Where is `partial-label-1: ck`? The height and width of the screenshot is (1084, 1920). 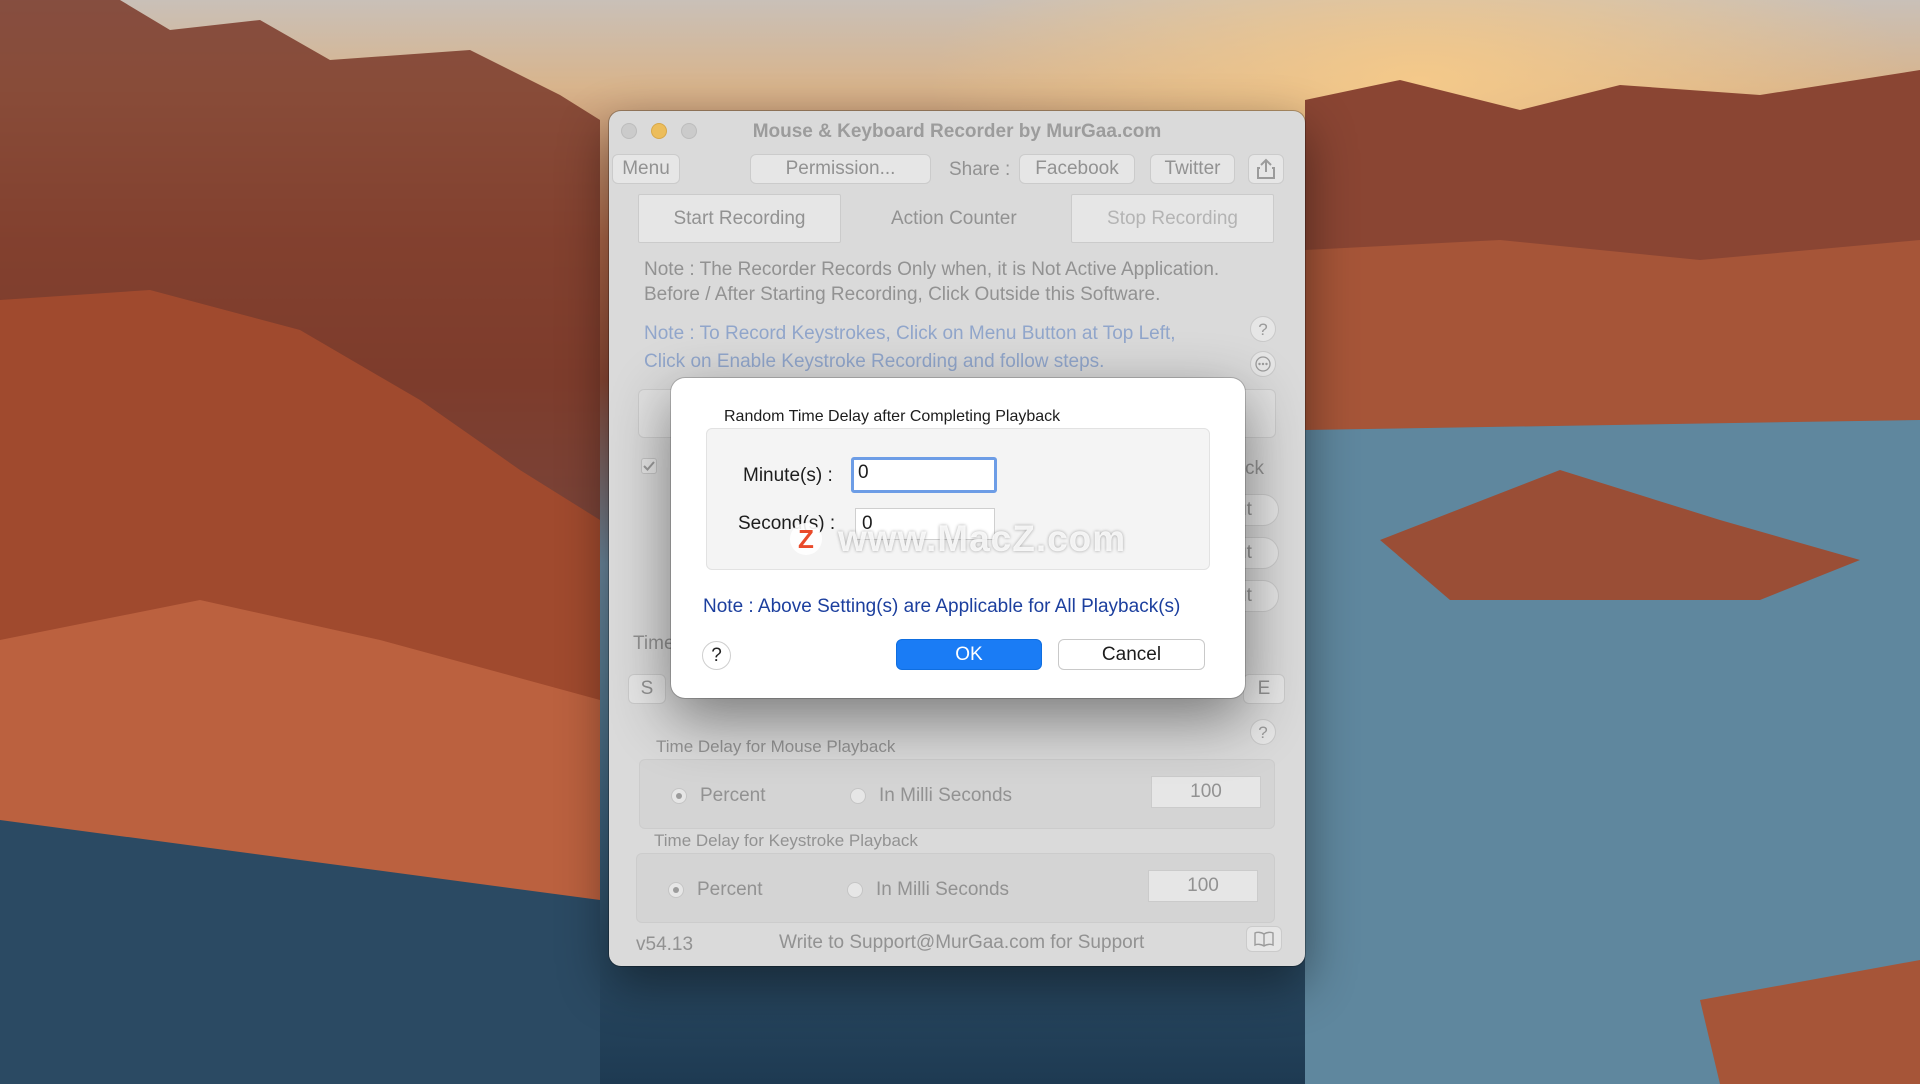 partial-label-1: ck is located at coordinates (1254, 468).